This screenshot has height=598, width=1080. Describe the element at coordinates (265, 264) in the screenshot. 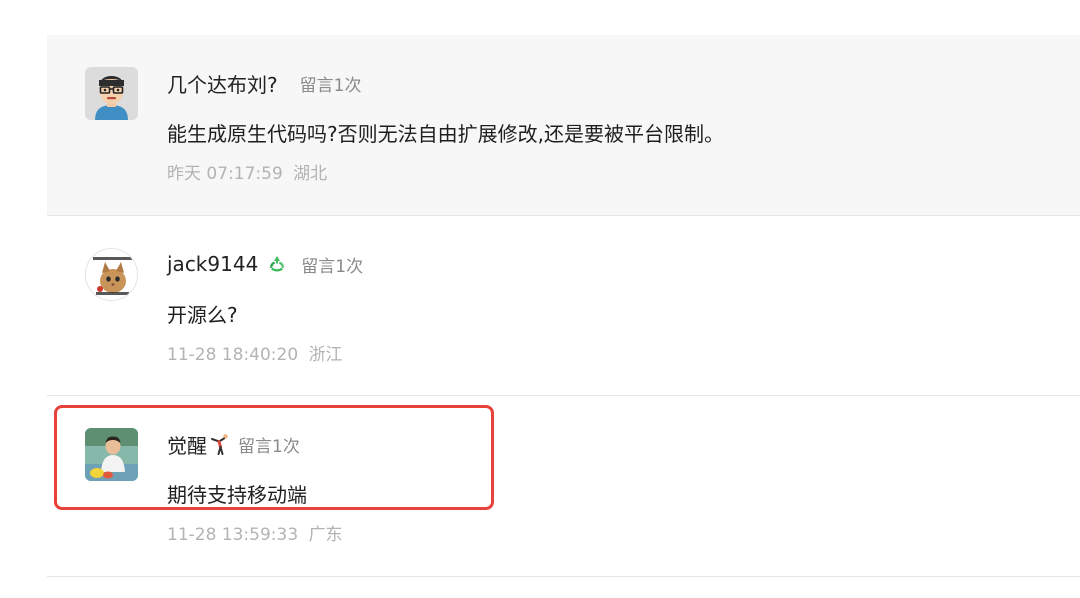

I see `name-line: jack9144 留言1次` at that location.